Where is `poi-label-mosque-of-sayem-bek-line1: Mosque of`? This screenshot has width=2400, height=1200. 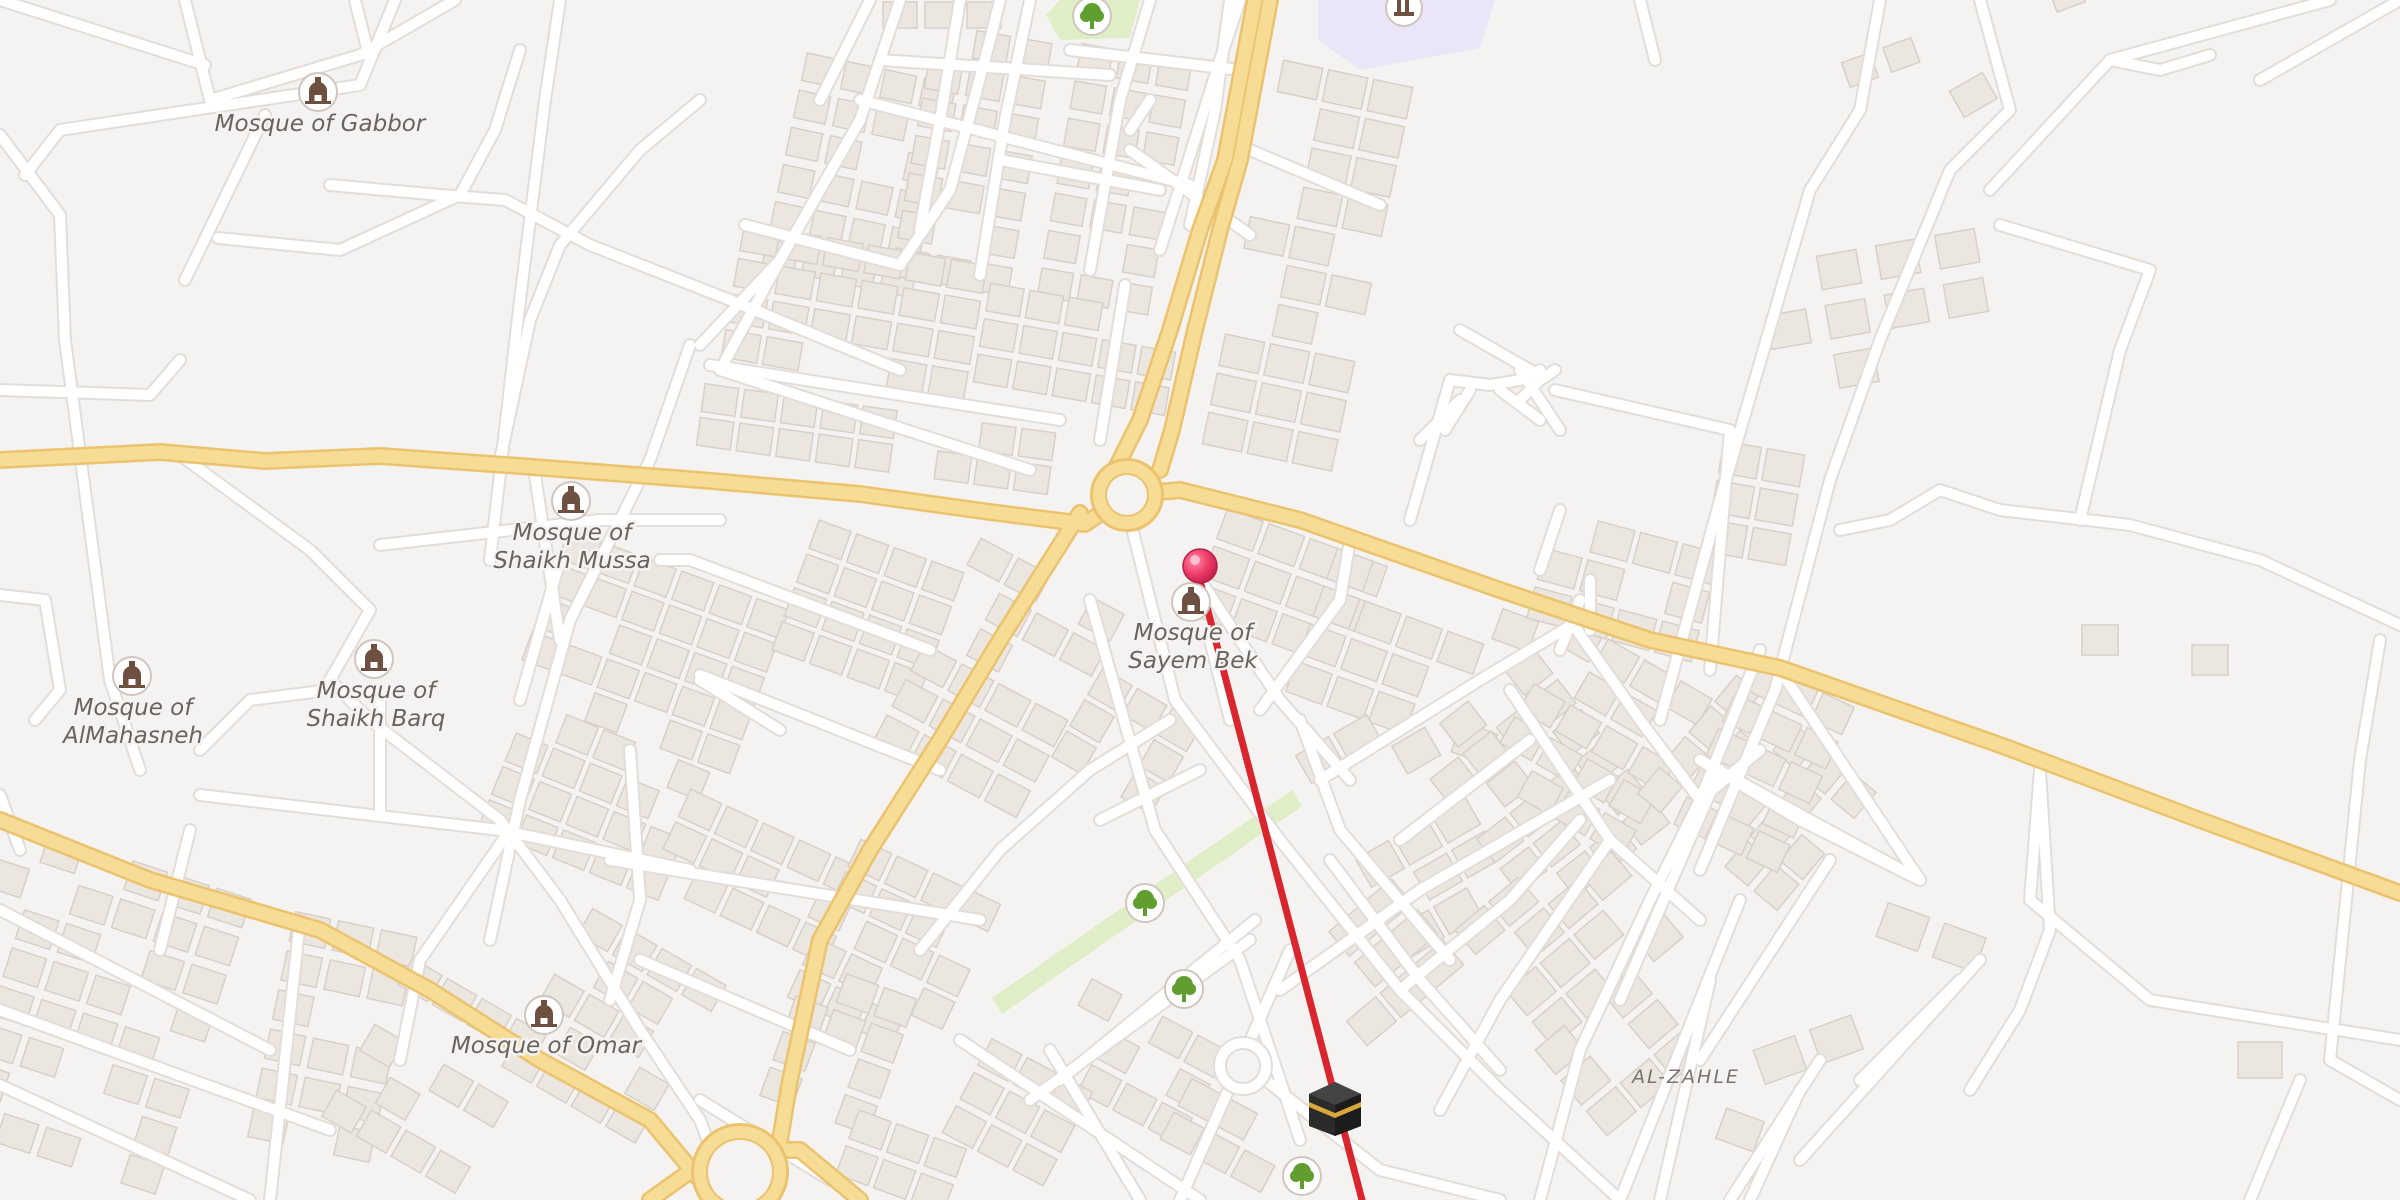 poi-label-mosque-of-sayem-bek-line1: Mosque of is located at coordinates (1194, 633).